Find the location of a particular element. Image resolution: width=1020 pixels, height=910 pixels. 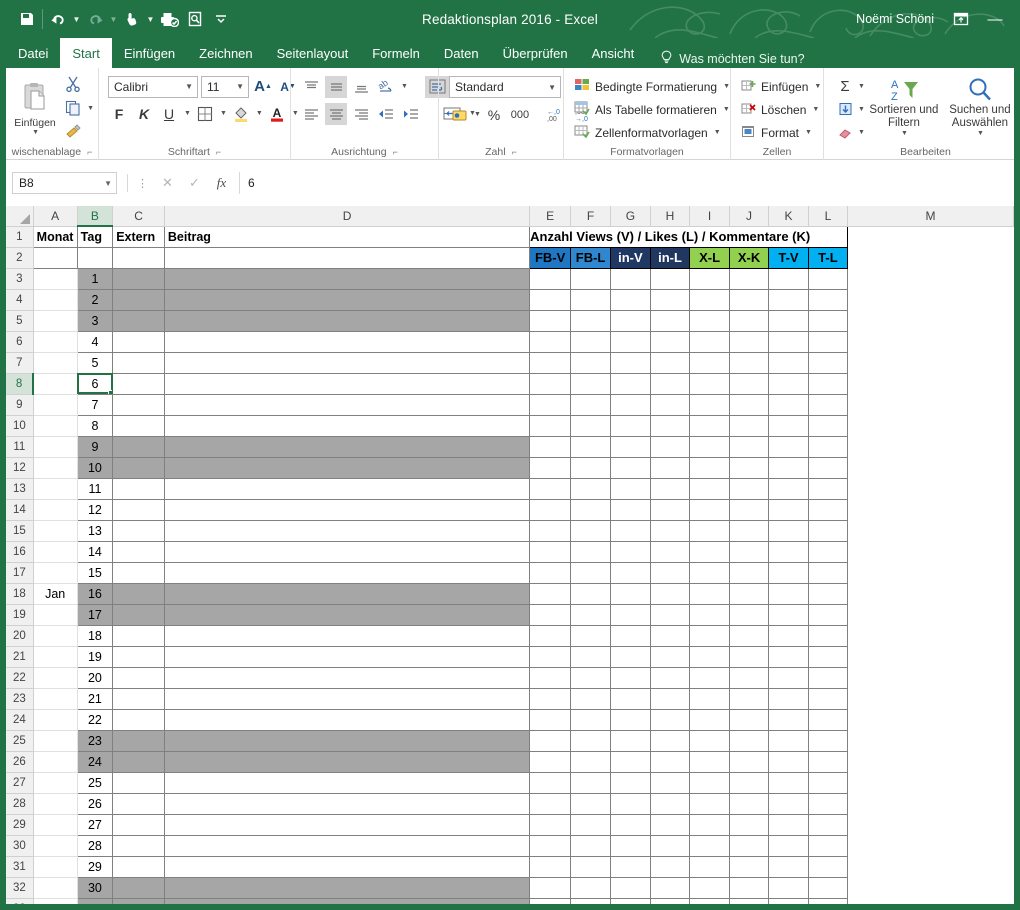

cell-I19 is located at coordinates (709, 614).